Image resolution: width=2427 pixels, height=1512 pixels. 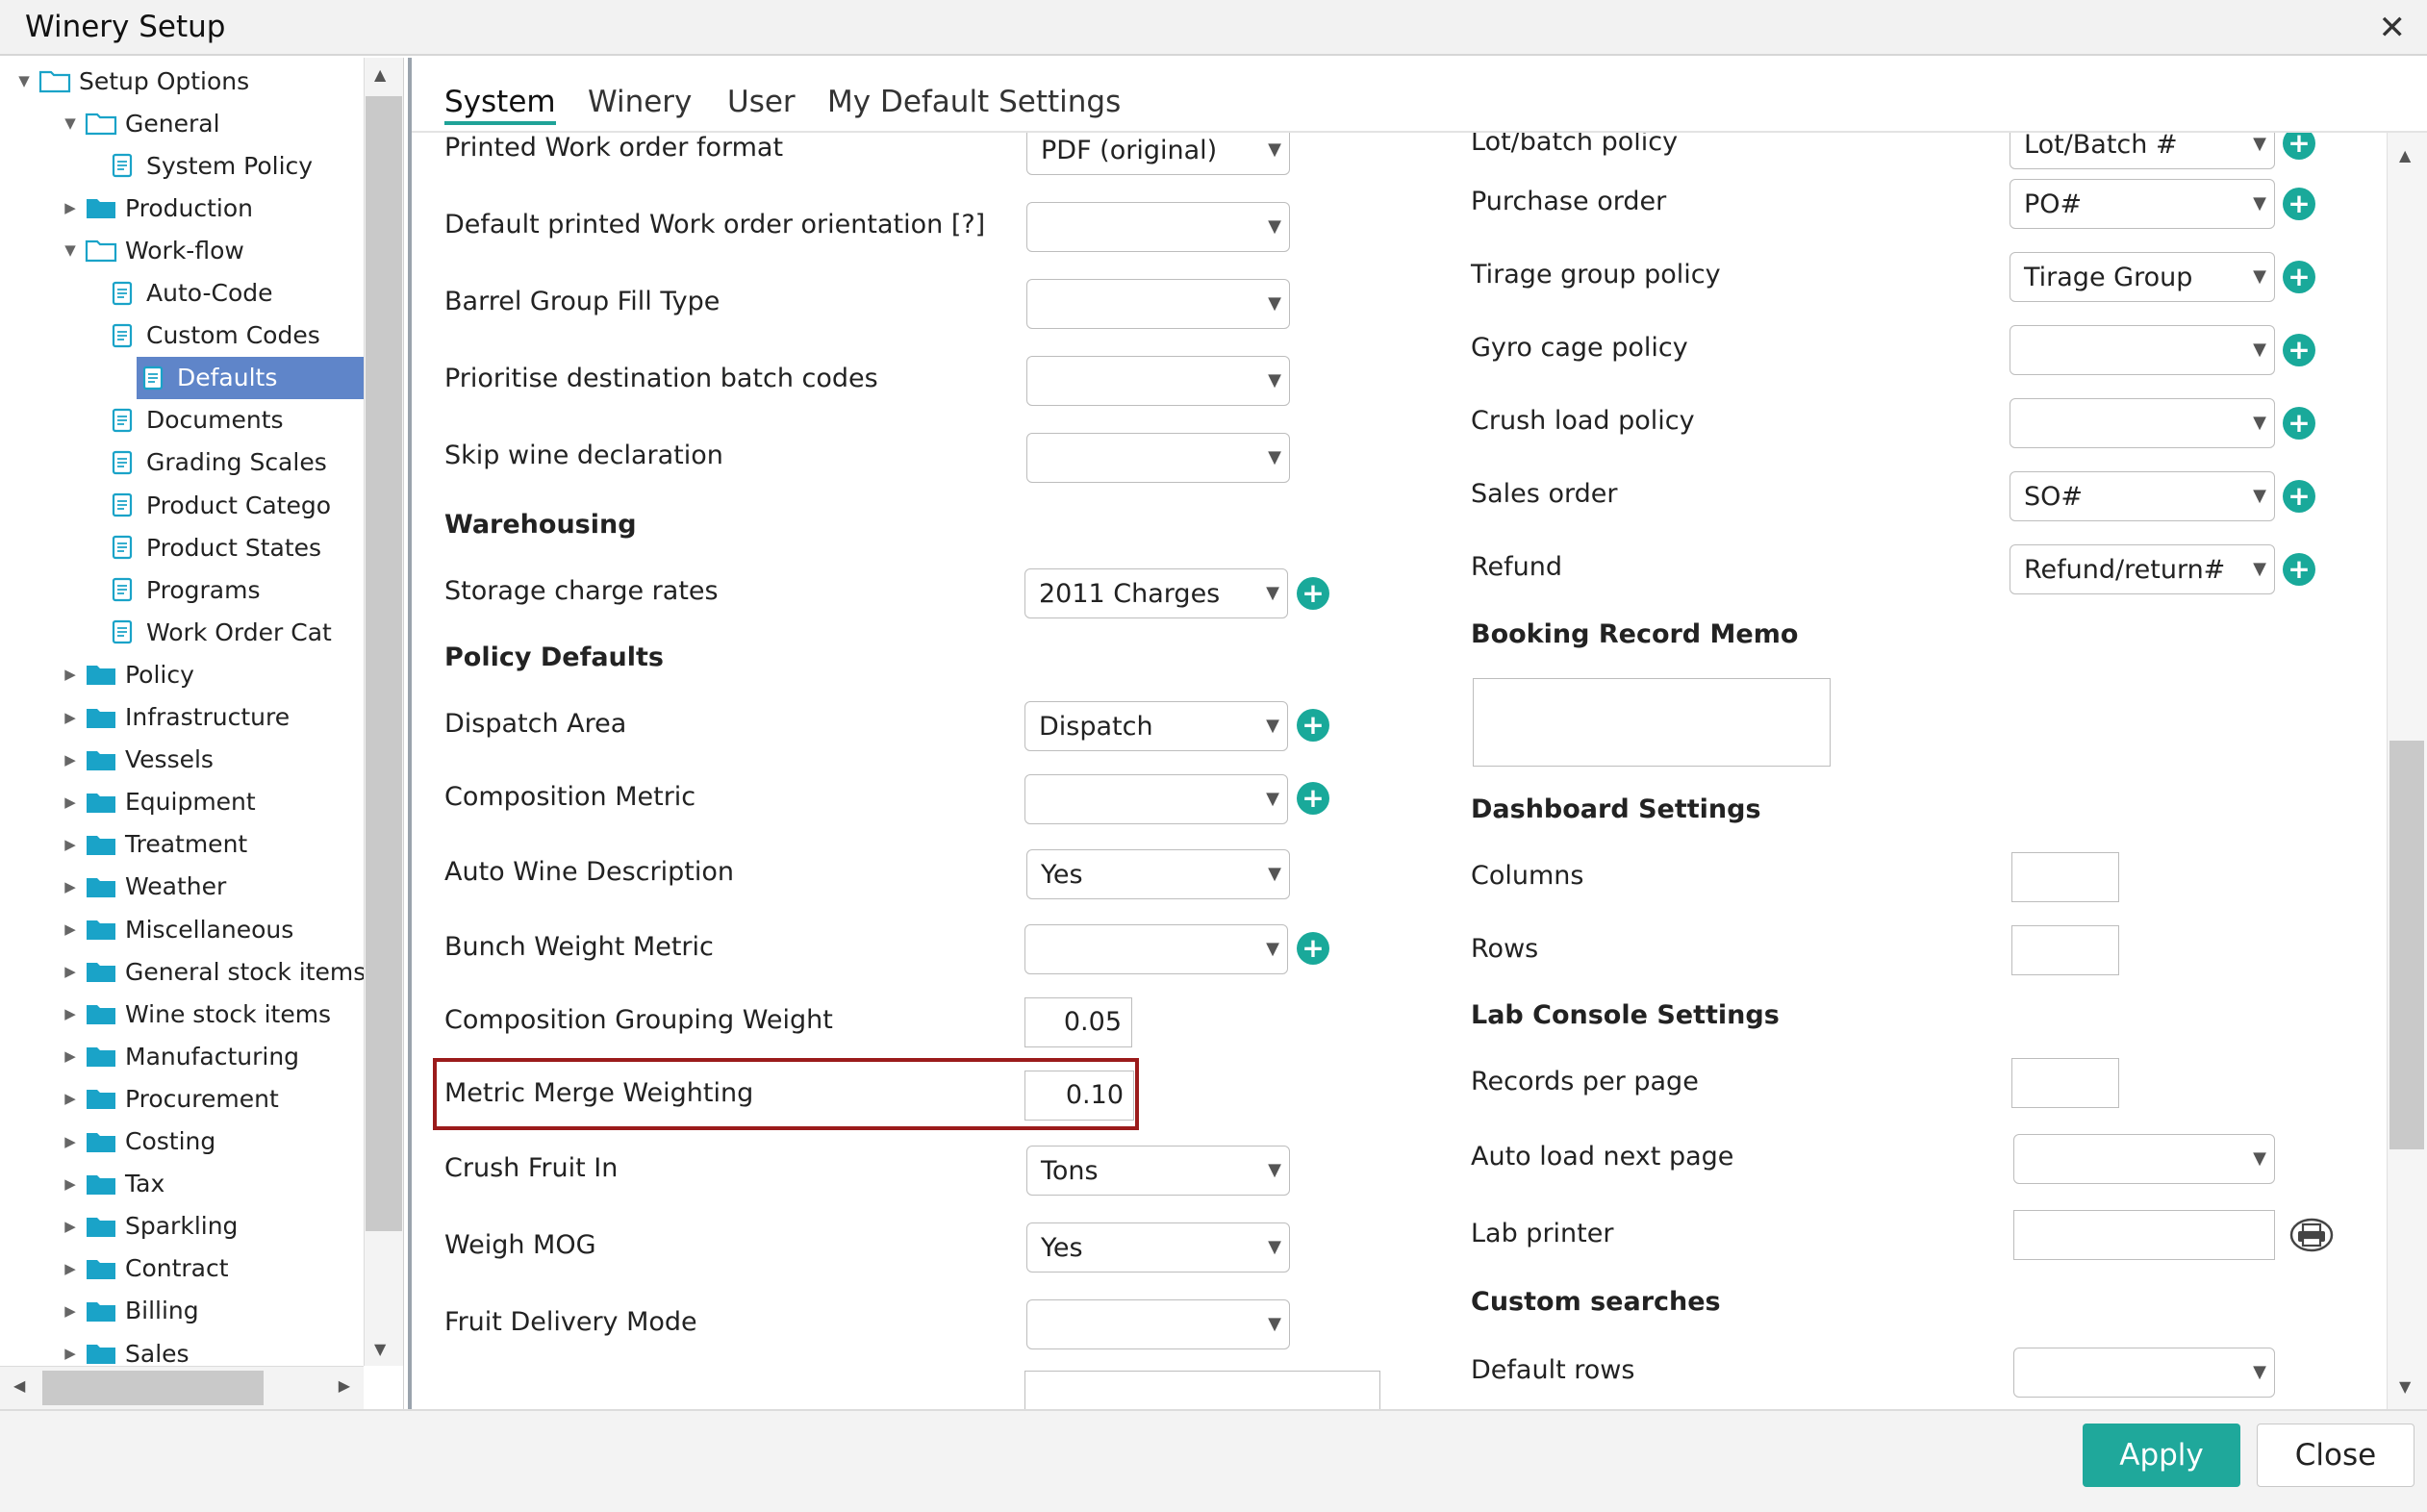 What do you see at coordinates (2299, 350) in the screenshot?
I see `add-gyro-cage-button: +` at bounding box center [2299, 350].